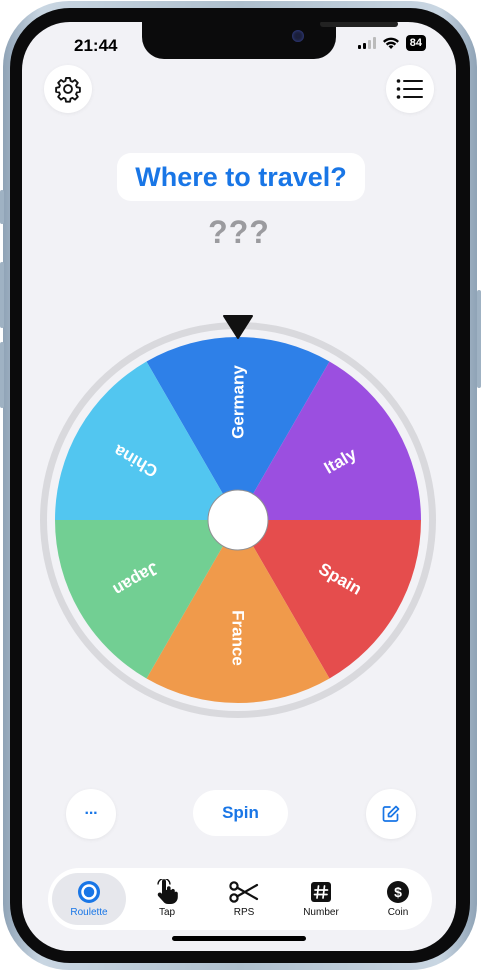  Describe the element at coordinates (321, 892) in the screenshot. I see `hash-icon` at that location.